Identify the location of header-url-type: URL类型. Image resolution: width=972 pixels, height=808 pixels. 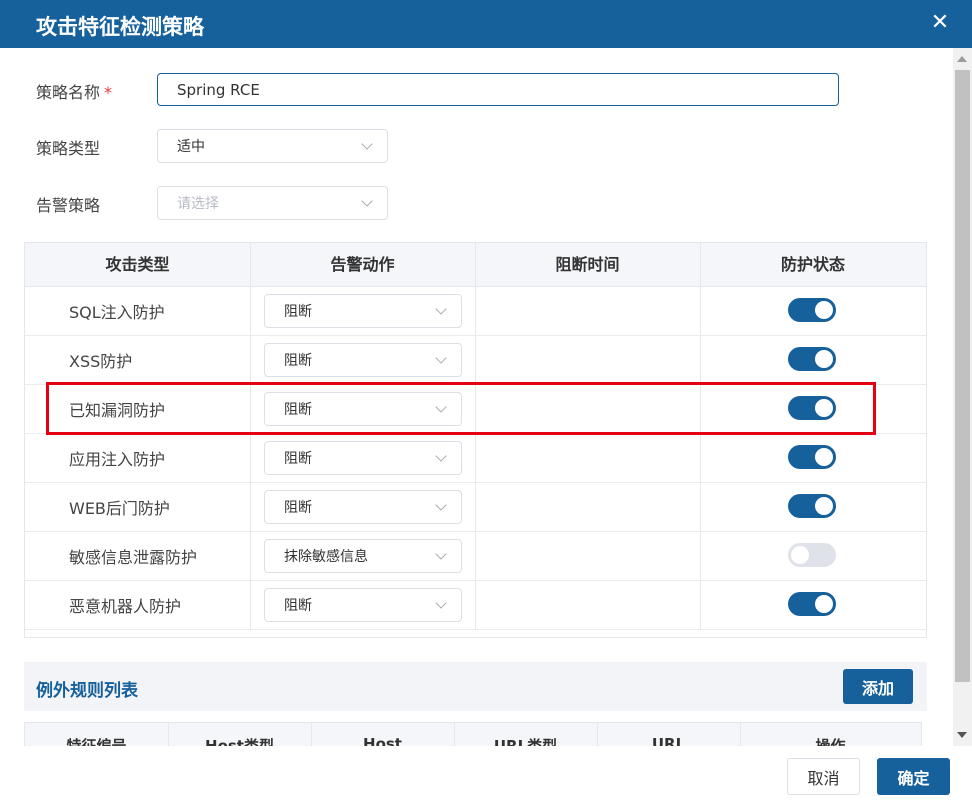
(525, 741).